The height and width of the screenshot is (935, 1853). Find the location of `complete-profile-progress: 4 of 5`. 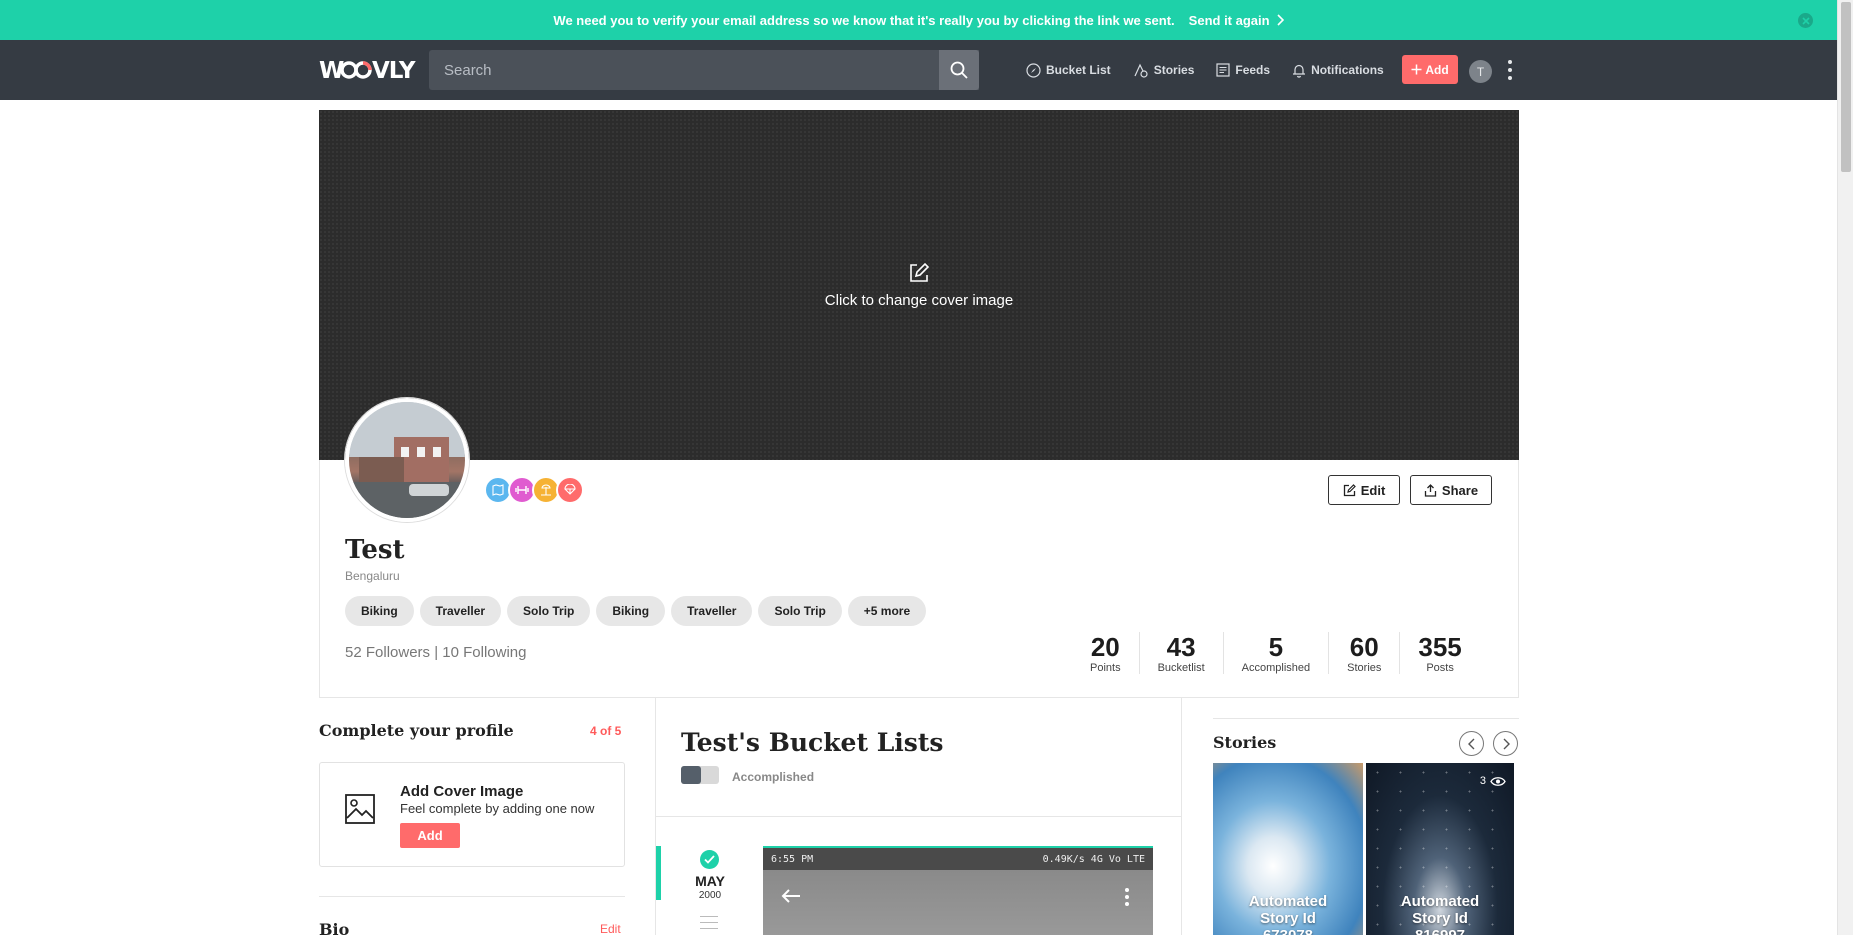

complete-profile-progress: 4 of 5 is located at coordinates (606, 731).